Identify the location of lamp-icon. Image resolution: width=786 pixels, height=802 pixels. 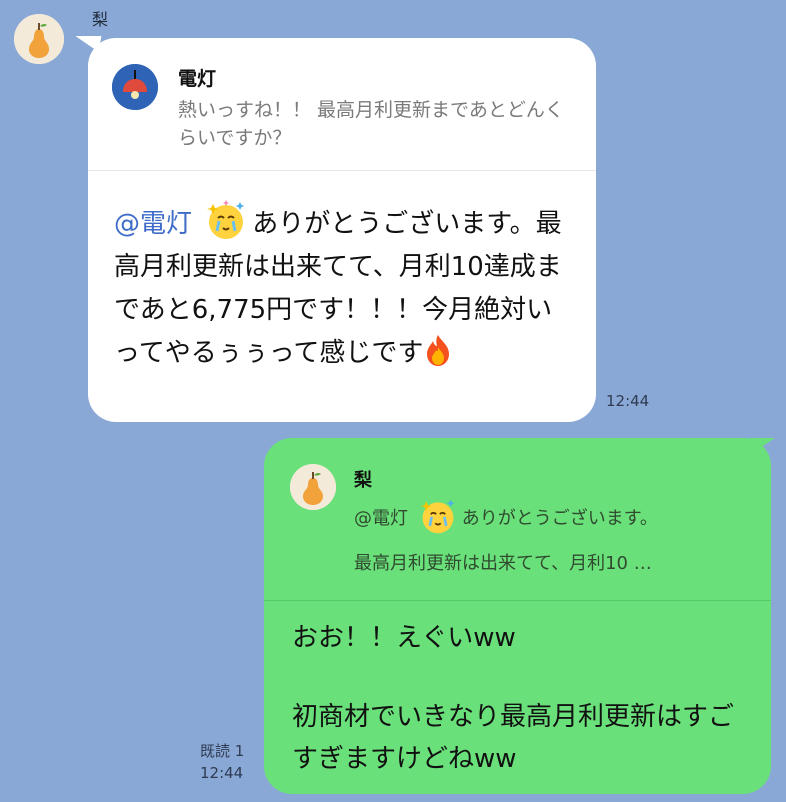
(135, 87).